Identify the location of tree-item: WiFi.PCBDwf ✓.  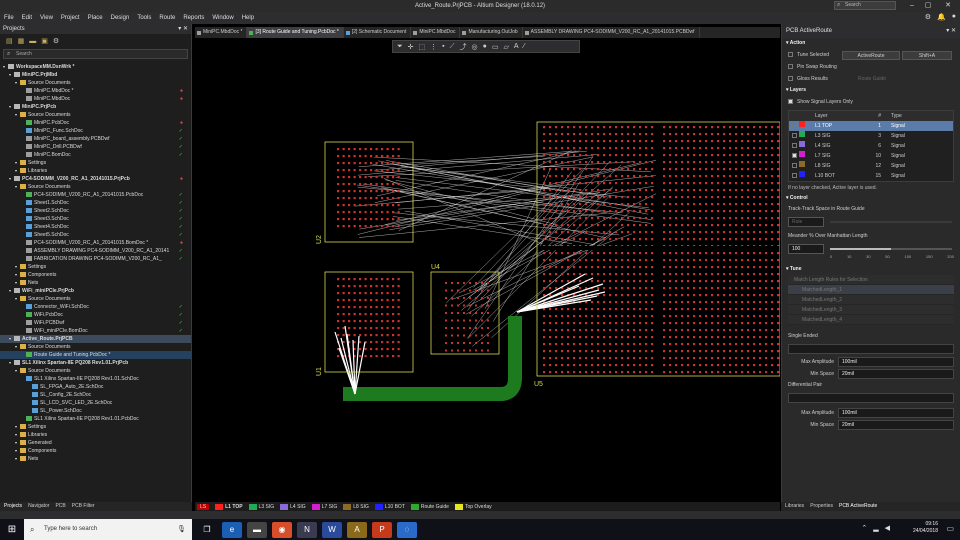
(95, 323).